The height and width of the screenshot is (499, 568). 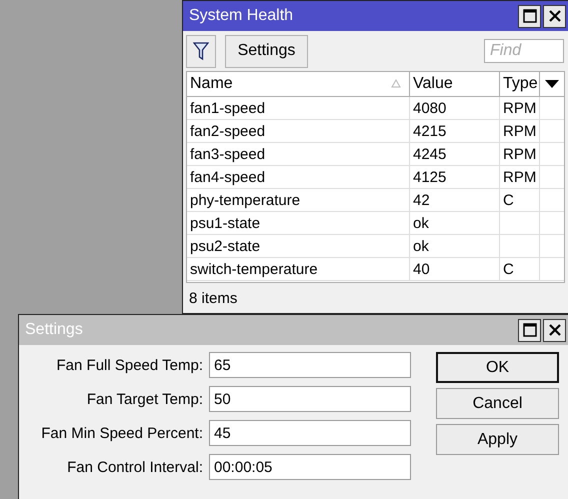 I want to click on settings-button: Settings, so click(x=266, y=51).